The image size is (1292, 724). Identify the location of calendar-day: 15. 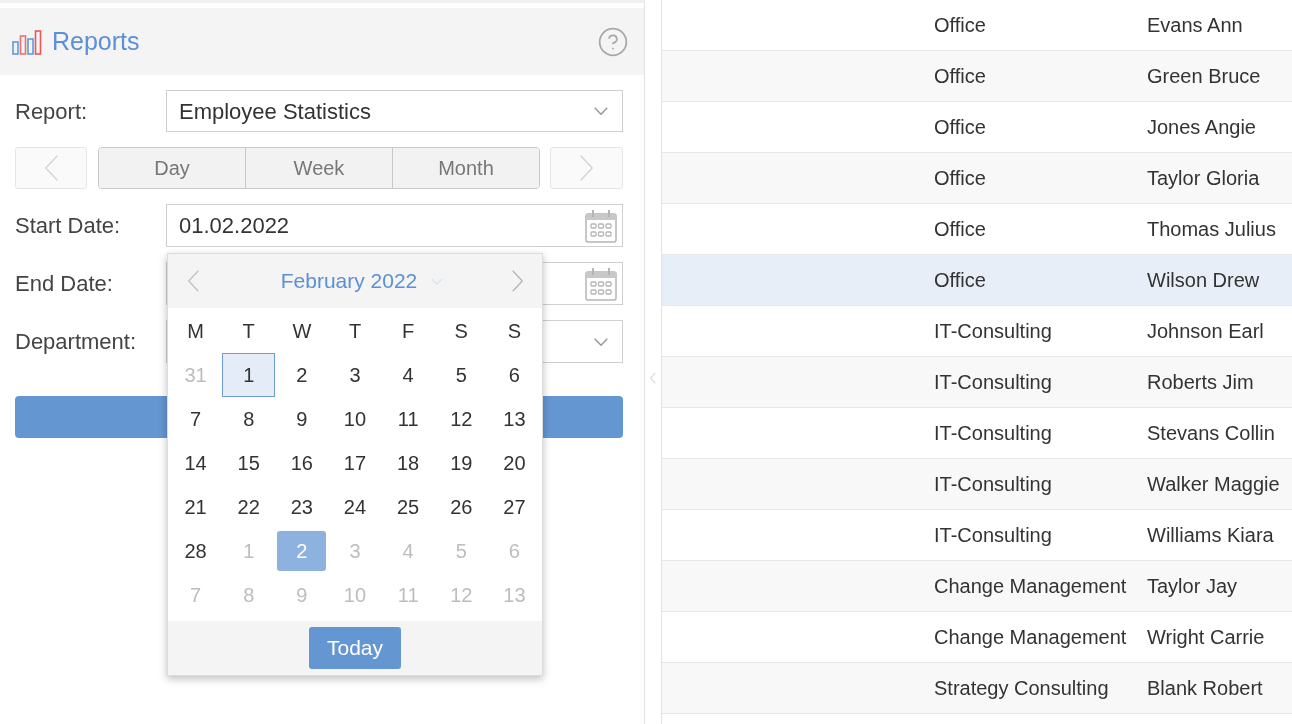
(249, 463).